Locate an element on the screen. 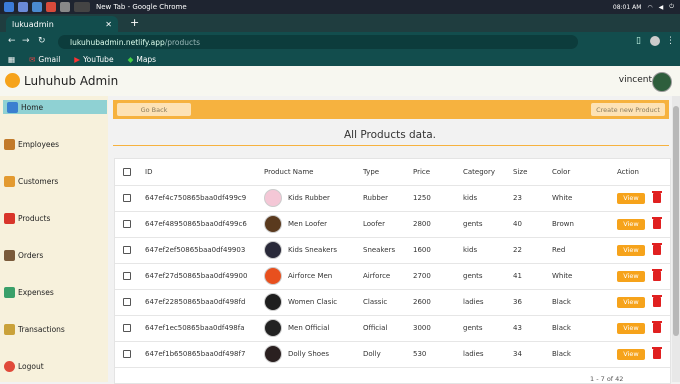 This screenshot has height=384, width=680. taskbar-window-thumb is located at coordinates (82, 7).